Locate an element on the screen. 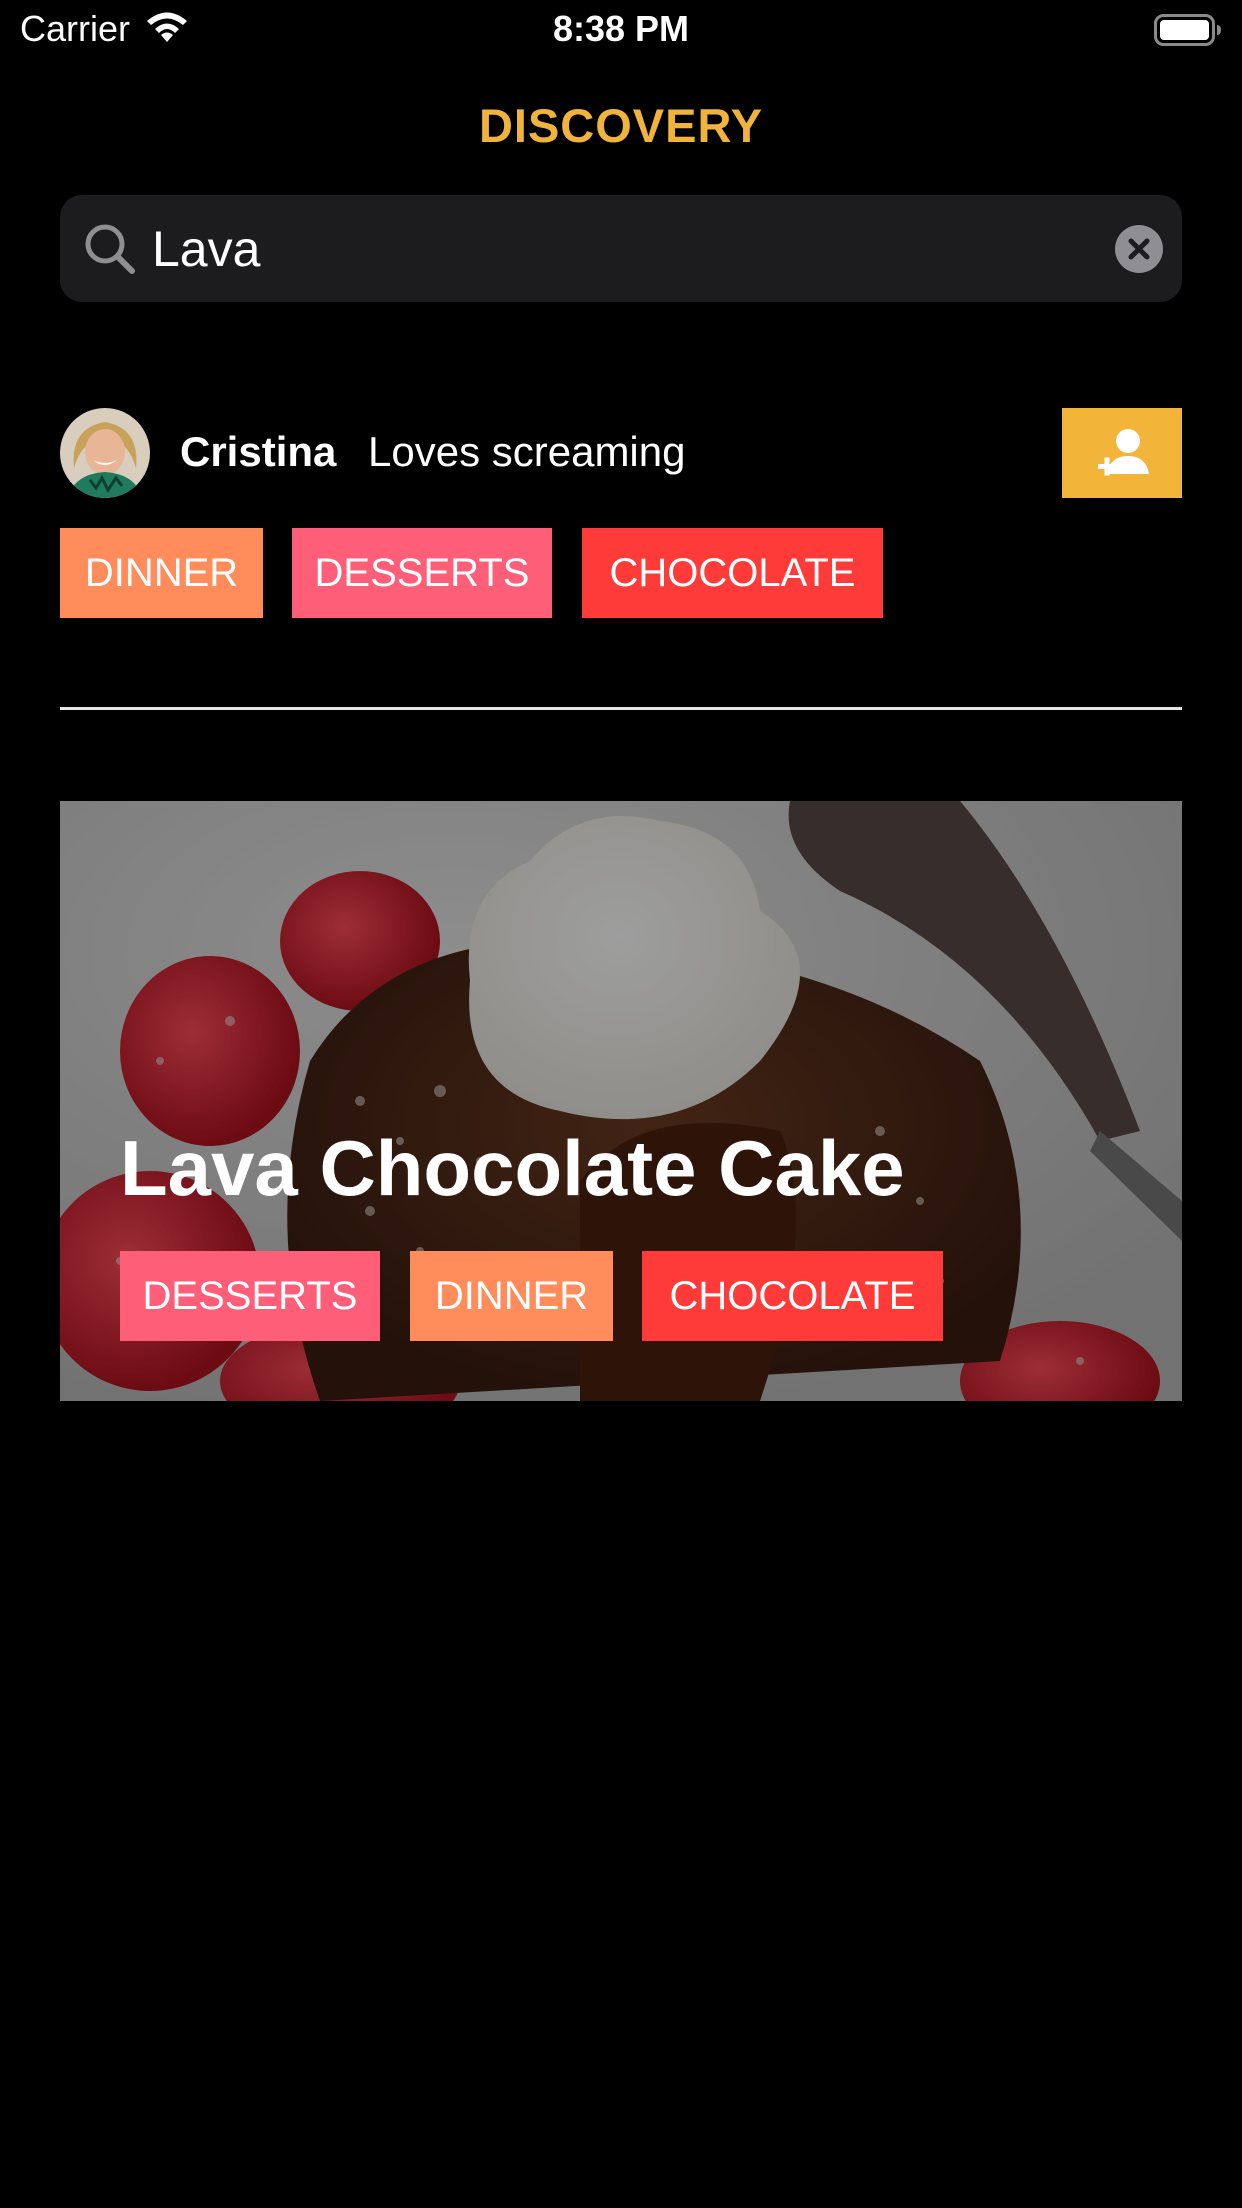  user-name: Cristina is located at coordinates (258, 452).